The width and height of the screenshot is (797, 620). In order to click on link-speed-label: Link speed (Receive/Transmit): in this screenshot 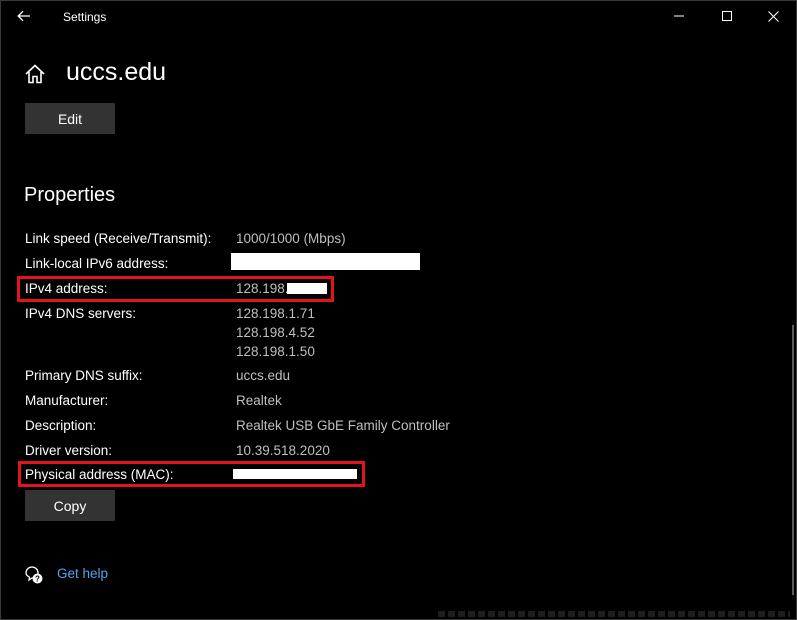, I will do `click(118, 238)`.